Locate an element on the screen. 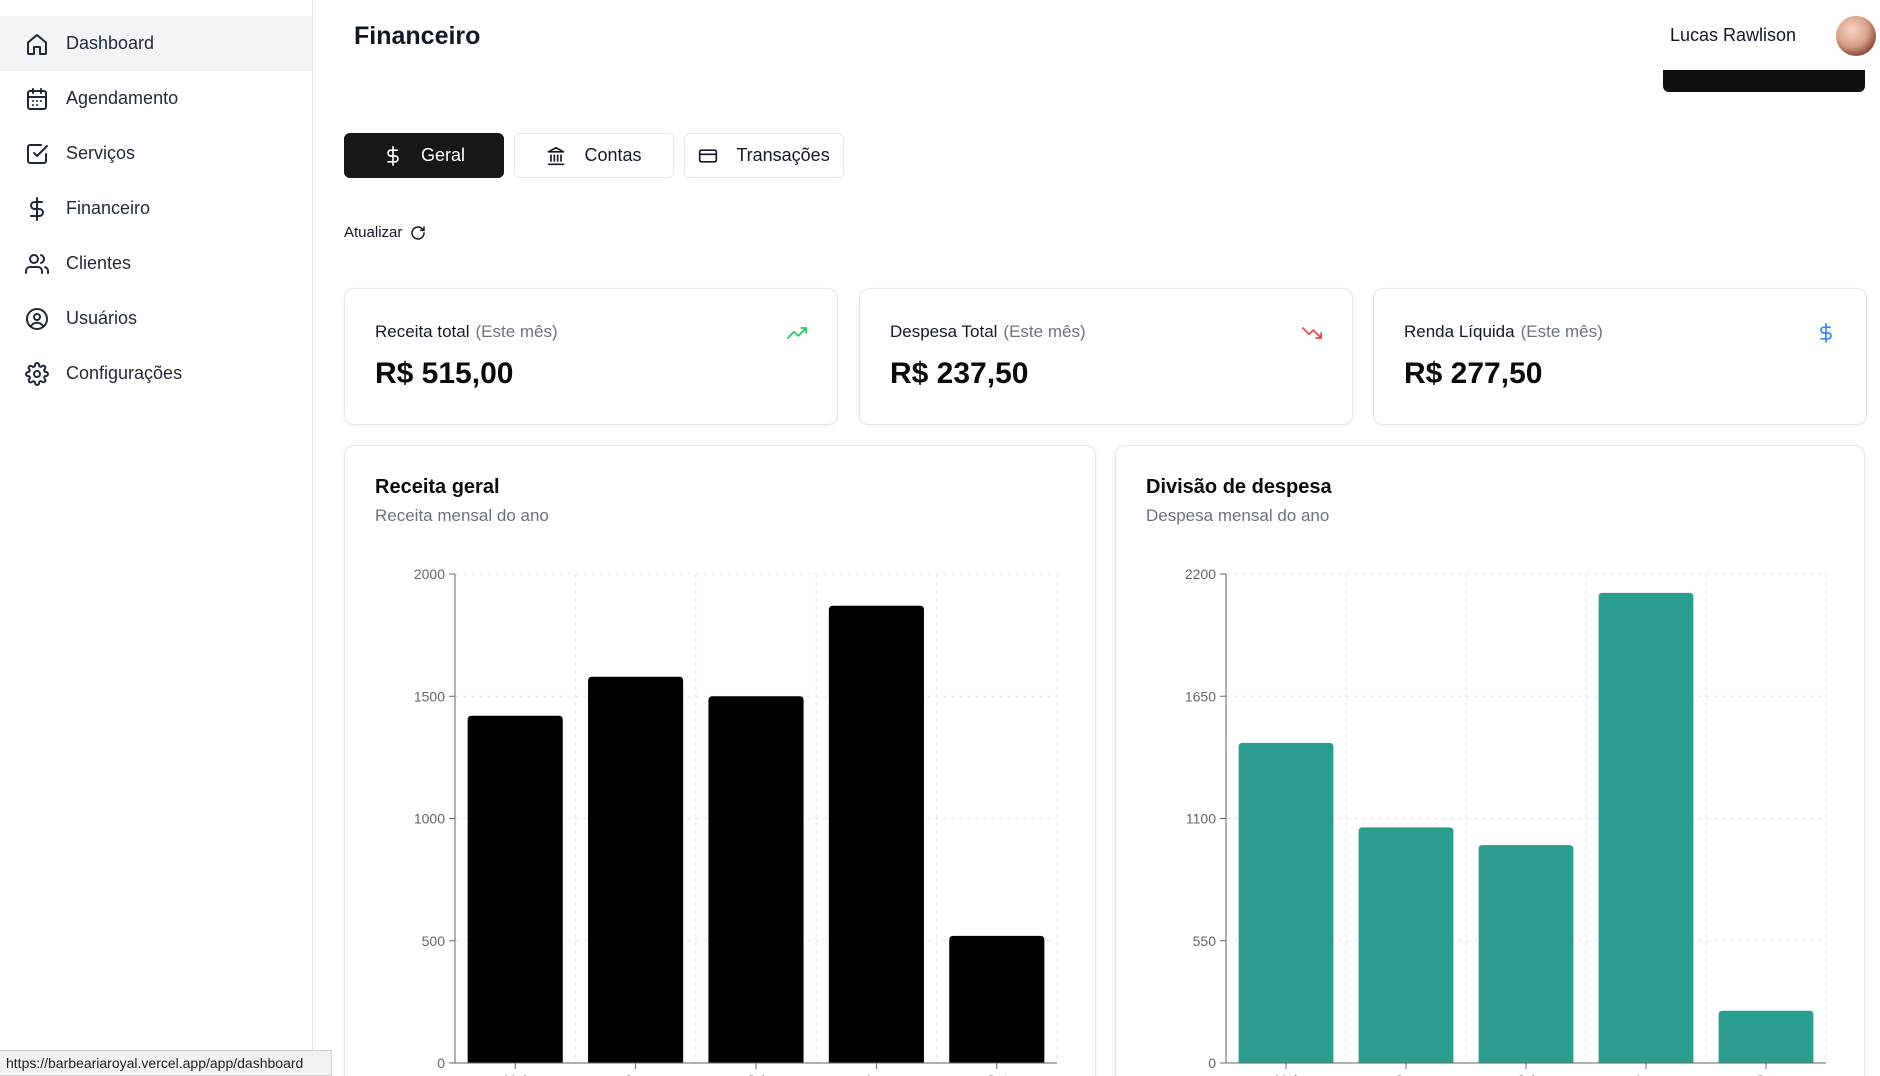 This screenshot has height=1076, width=1880. stat-label: Renda Líquida (Este mês) is located at coordinates (1503, 332).